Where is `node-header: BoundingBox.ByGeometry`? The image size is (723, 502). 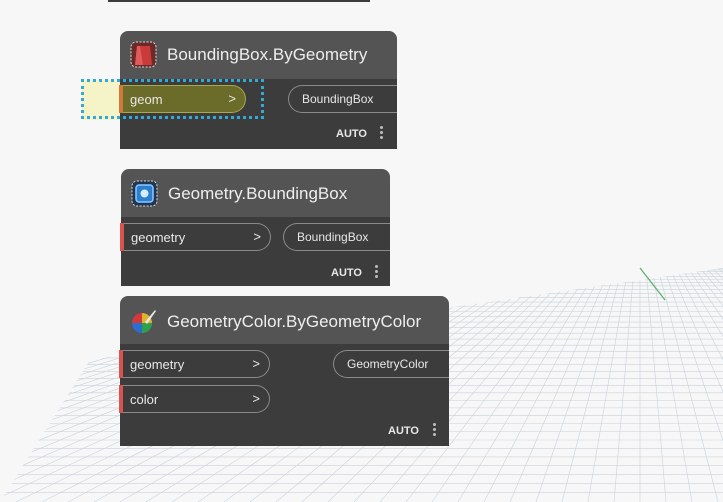 node-header: BoundingBox.ByGeometry is located at coordinates (258, 55).